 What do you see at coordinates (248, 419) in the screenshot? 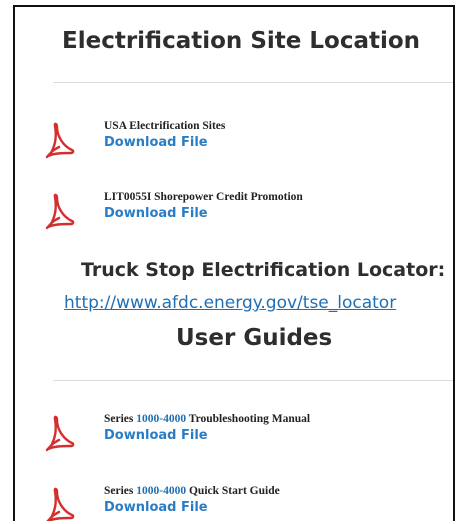
I see `file-name-suffix: Troubleshooting Manual` at bounding box center [248, 419].